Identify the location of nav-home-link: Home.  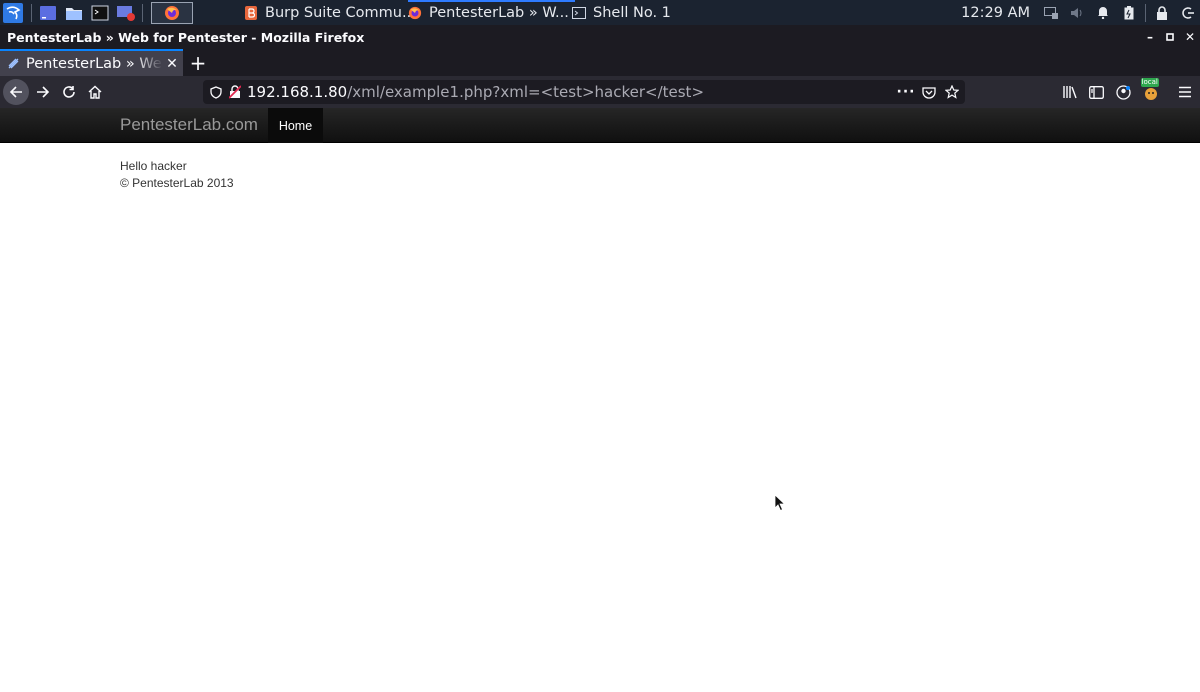
(295, 125).